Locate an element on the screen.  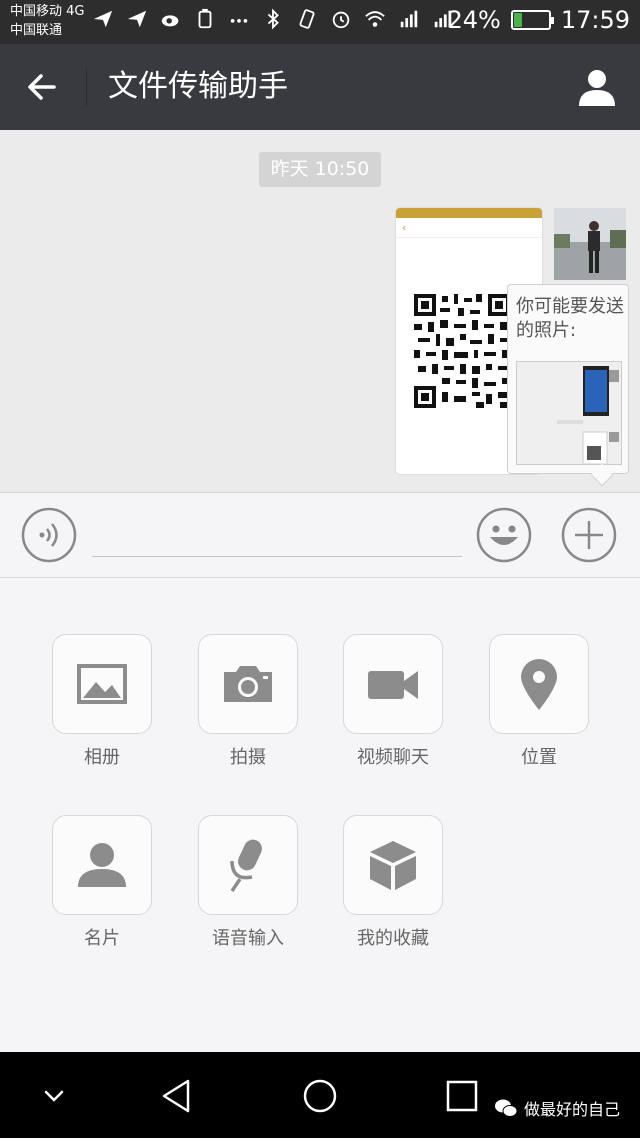
panel-item-label: 相册 is located at coordinates (102, 757).